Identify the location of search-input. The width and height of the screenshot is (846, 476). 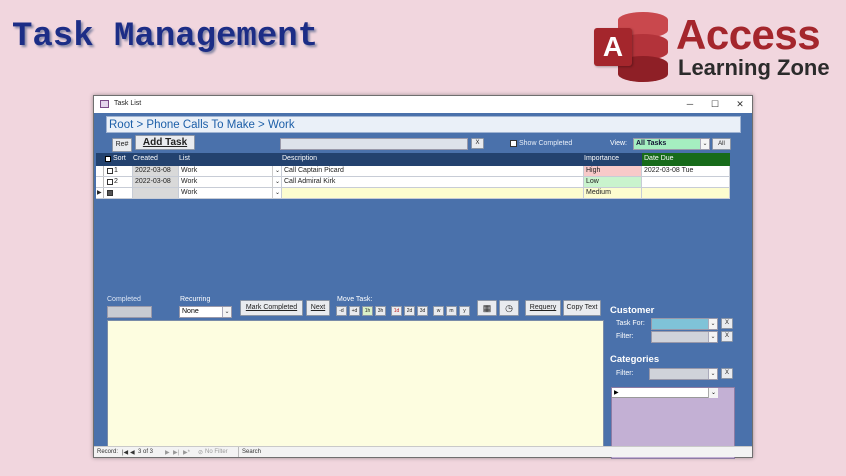
(374, 144).